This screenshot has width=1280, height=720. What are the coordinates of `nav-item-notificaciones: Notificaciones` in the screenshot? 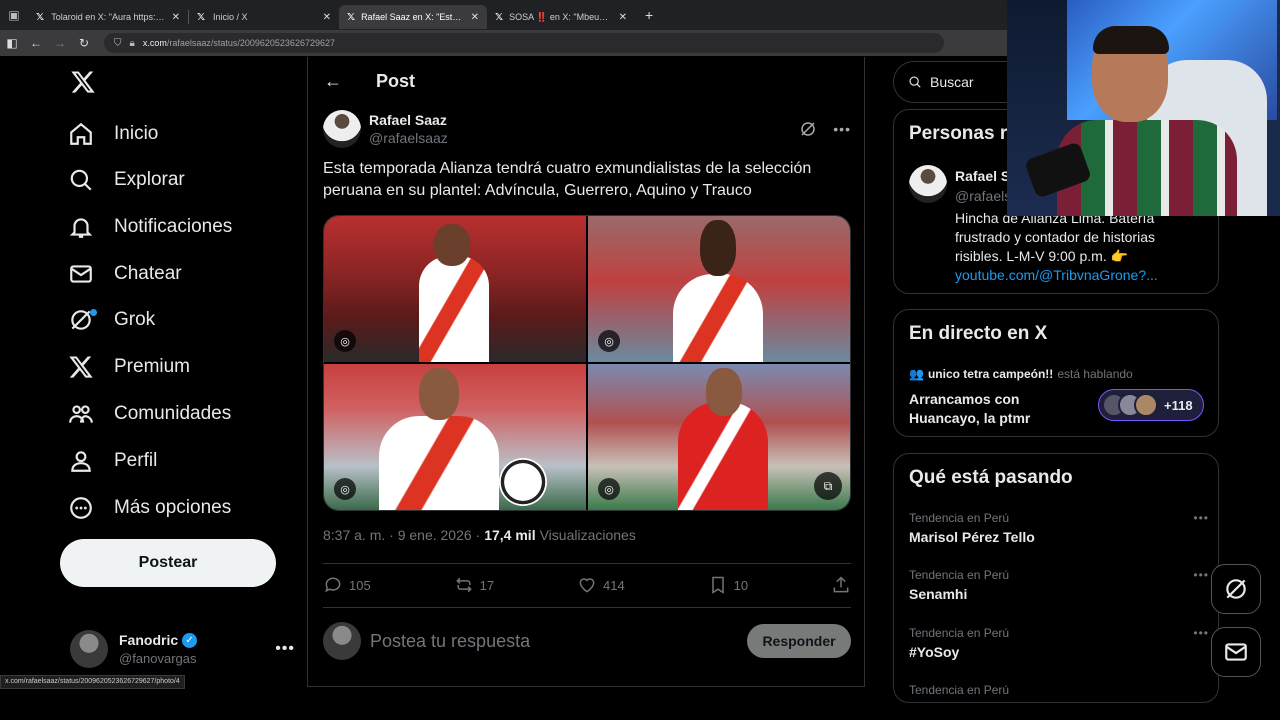 It's located at (149, 227).